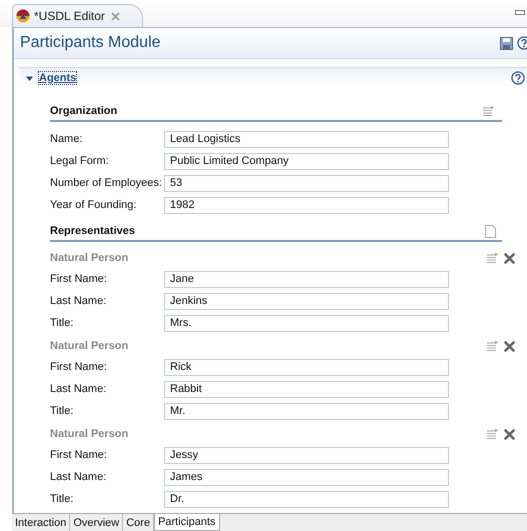 This screenshot has height=531, width=527. What do you see at coordinates (91, 43) in the screenshot?
I see `form-title: Participants Module` at bounding box center [91, 43].